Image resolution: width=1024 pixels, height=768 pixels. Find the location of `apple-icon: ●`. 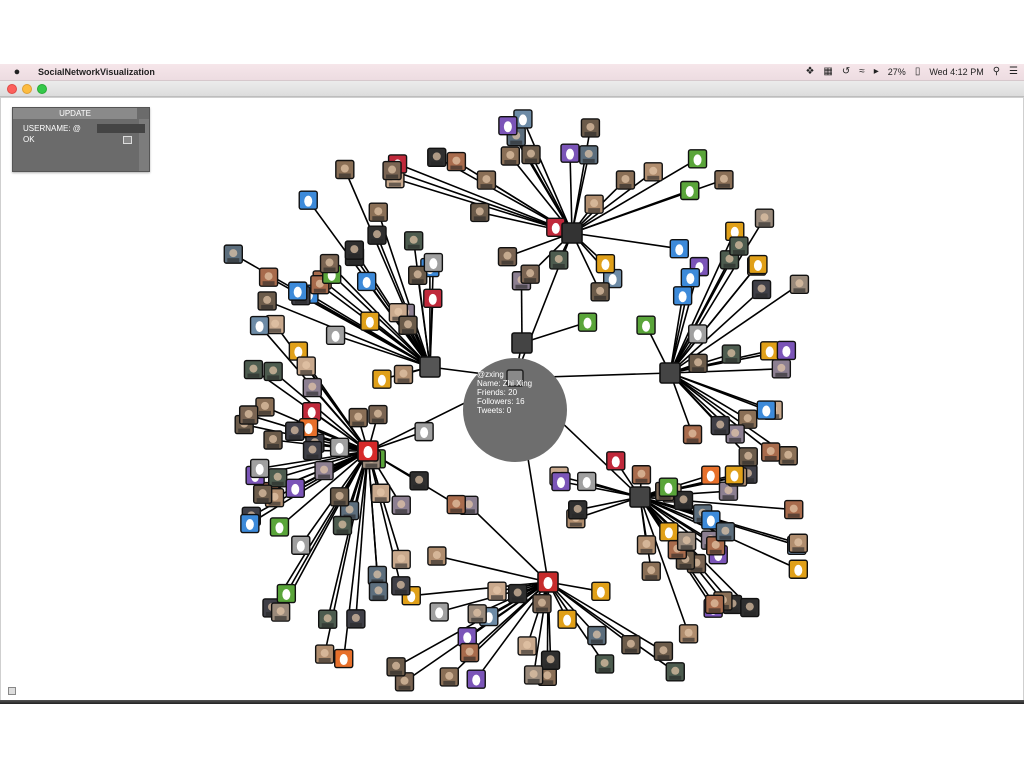

apple-icon: ● is located at coordinates (17, 72).